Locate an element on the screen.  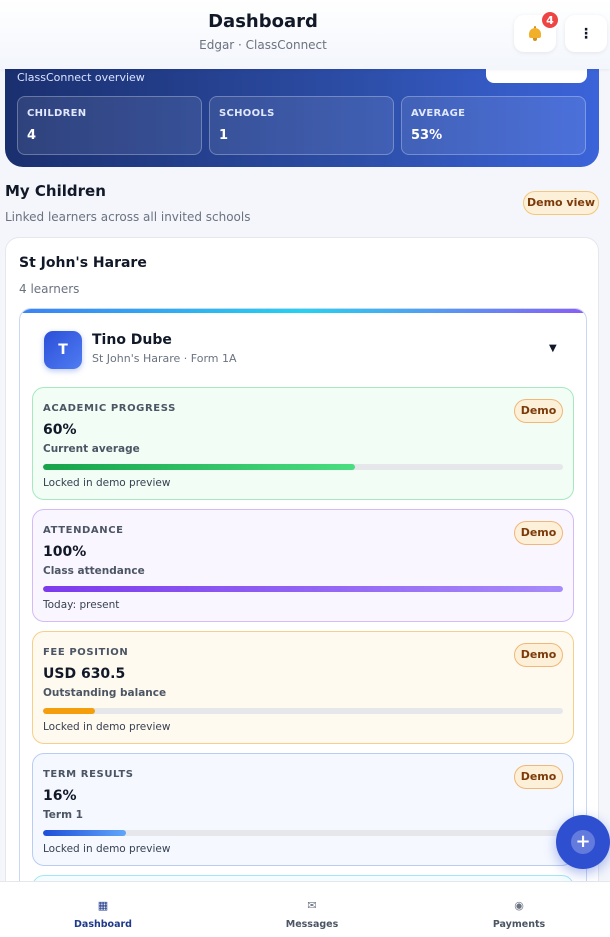
child-meta: St John's Harare · Form 1A is located at coordinates (164, 358).